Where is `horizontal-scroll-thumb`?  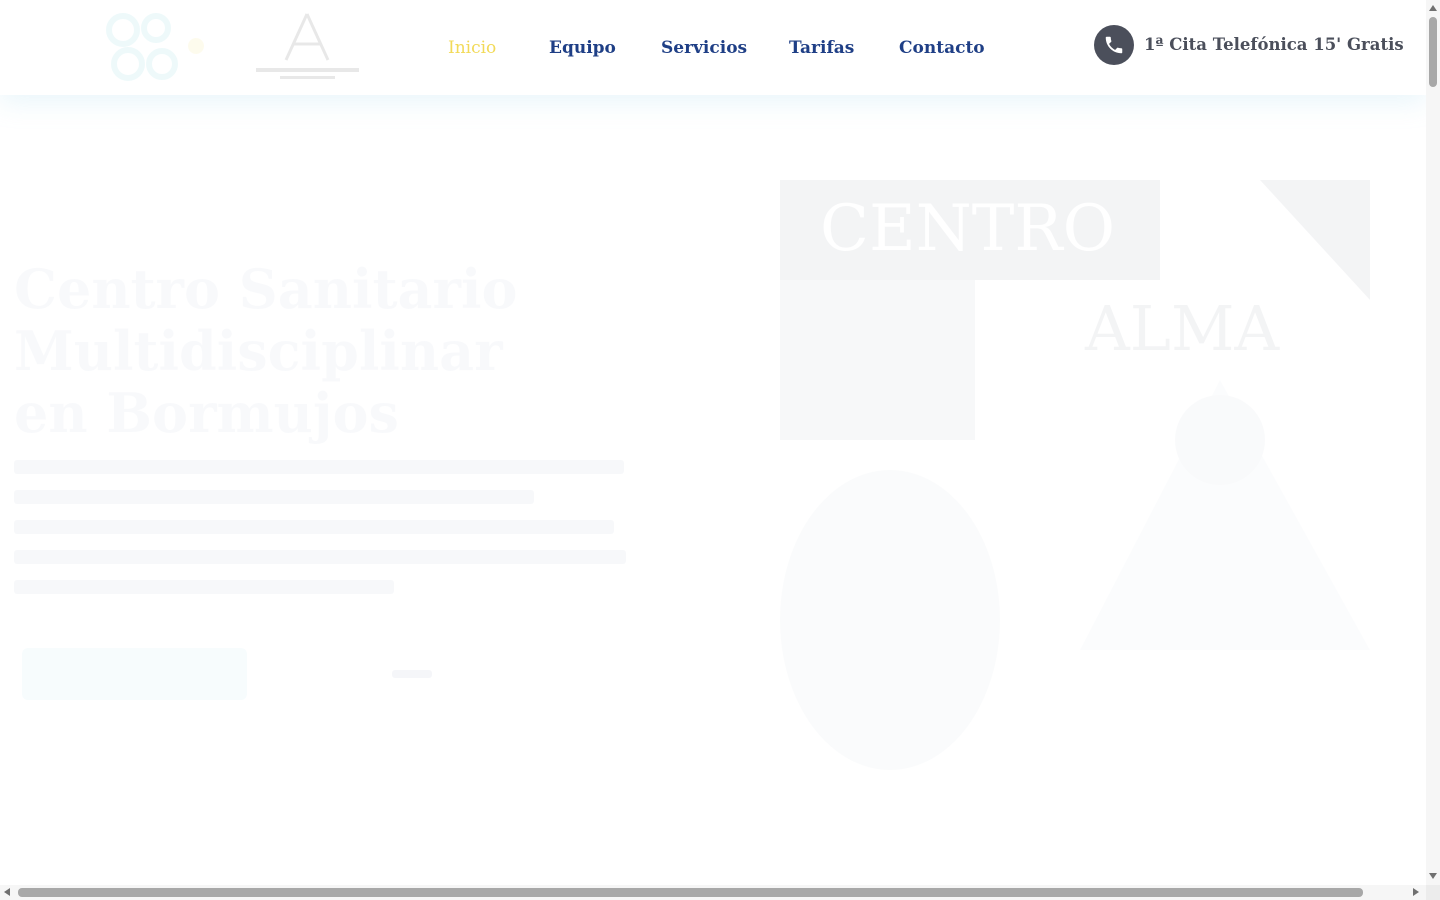
horizontal-scroll-thumb is located at coordinates (690, 892).